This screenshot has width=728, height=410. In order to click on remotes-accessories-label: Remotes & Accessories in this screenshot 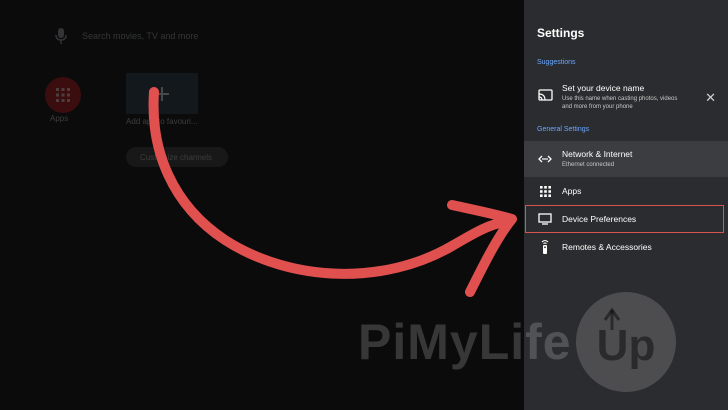, I will do `click(607, 247)`.